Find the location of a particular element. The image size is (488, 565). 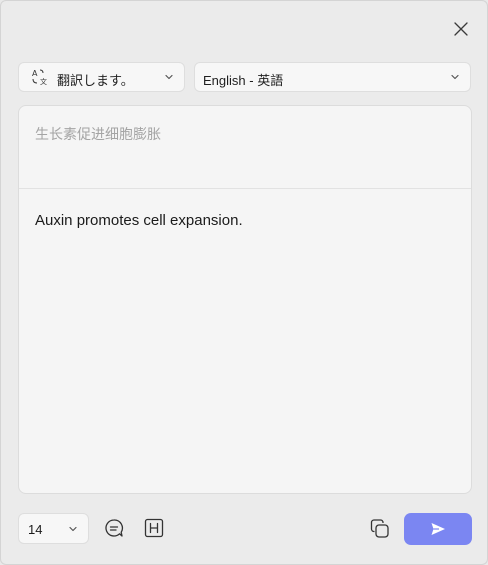

send-icon is located at coordinates (438, 529).